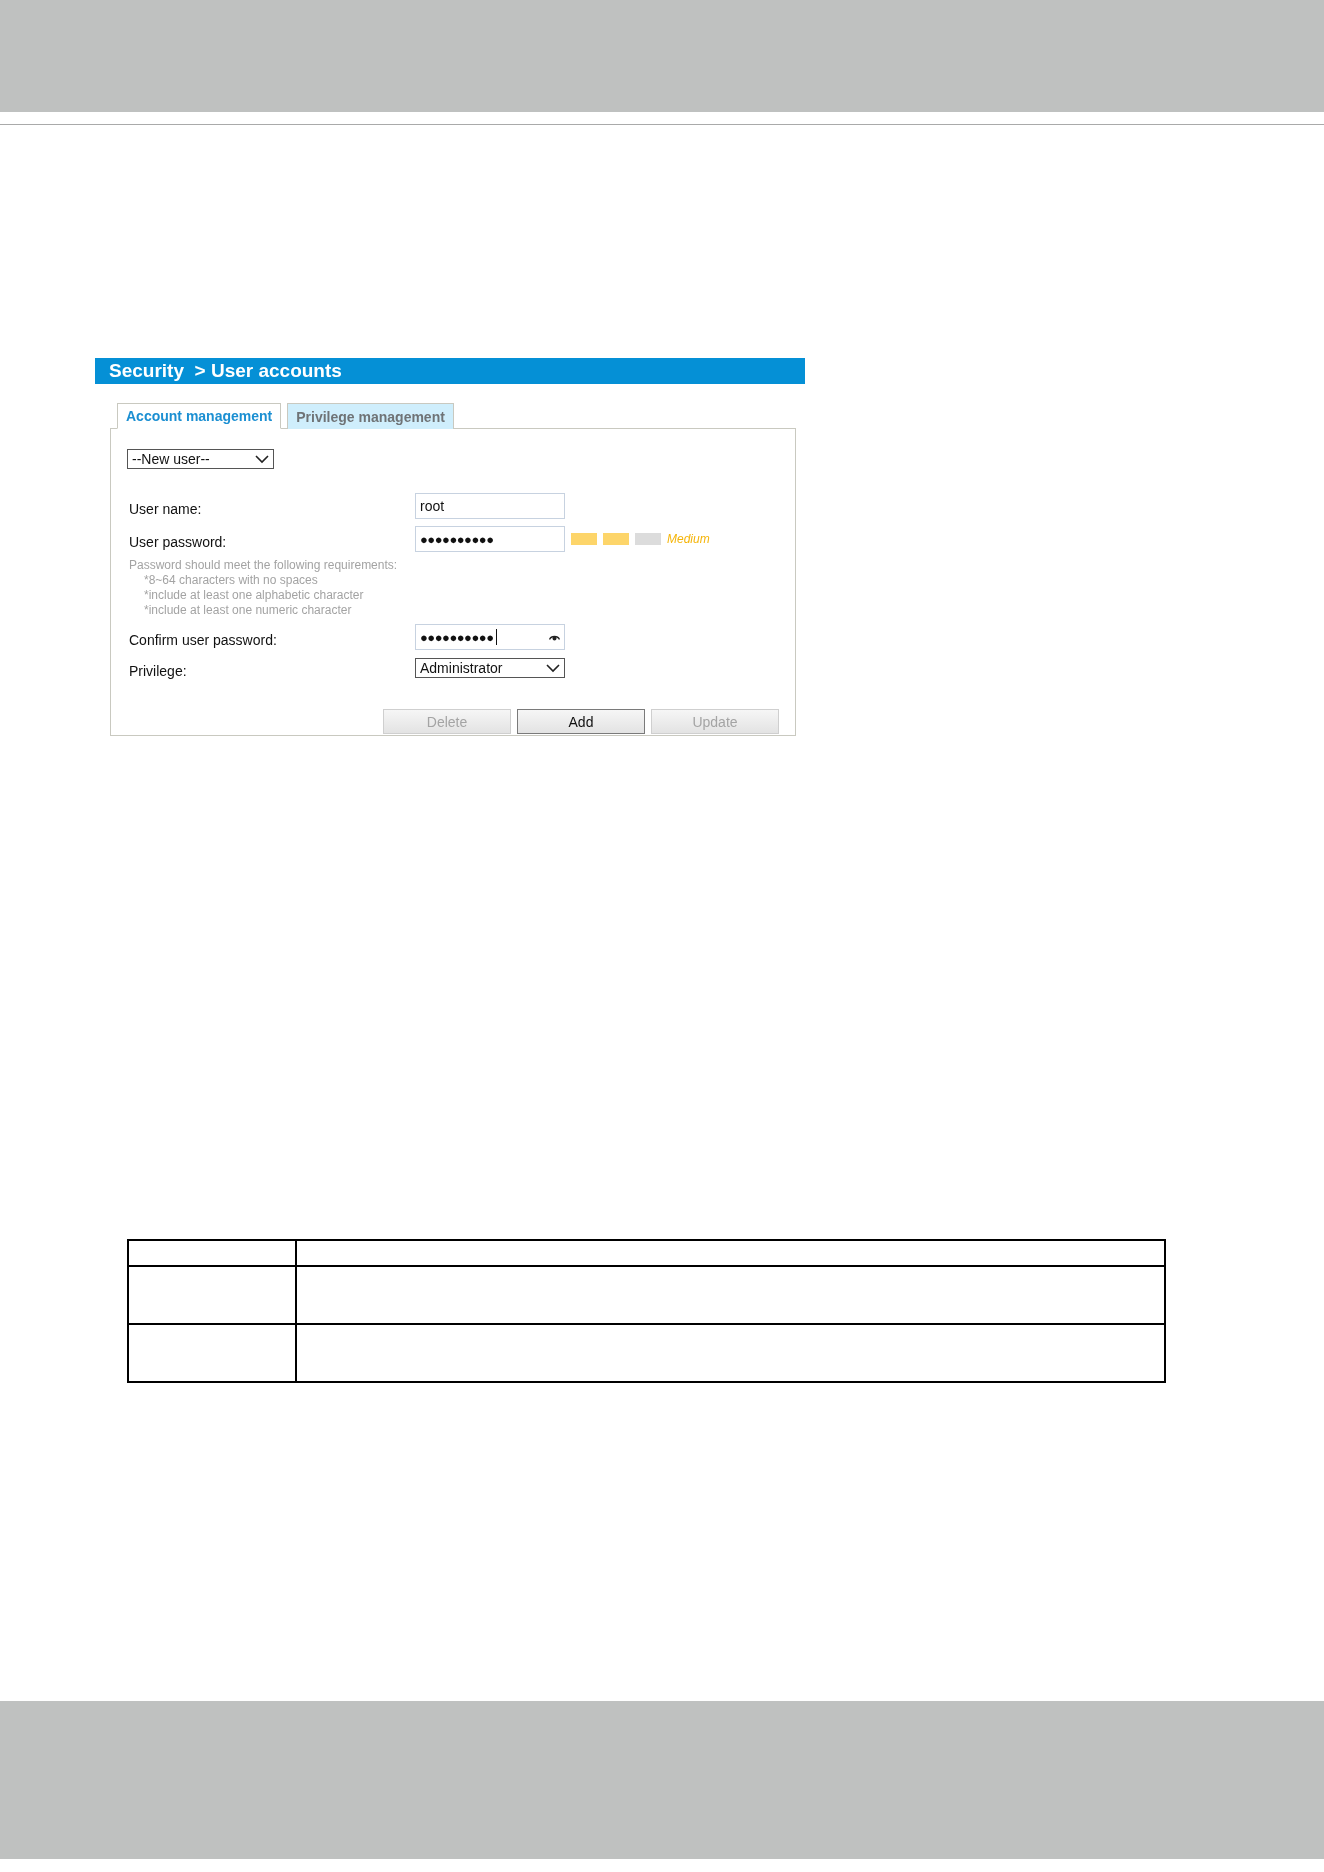 This screenshot has width=1324, height=1872. Describe the element at coordinates (490, 539) in the screenshot. I see `password-field: ●●●●●●●●●●` at that location.